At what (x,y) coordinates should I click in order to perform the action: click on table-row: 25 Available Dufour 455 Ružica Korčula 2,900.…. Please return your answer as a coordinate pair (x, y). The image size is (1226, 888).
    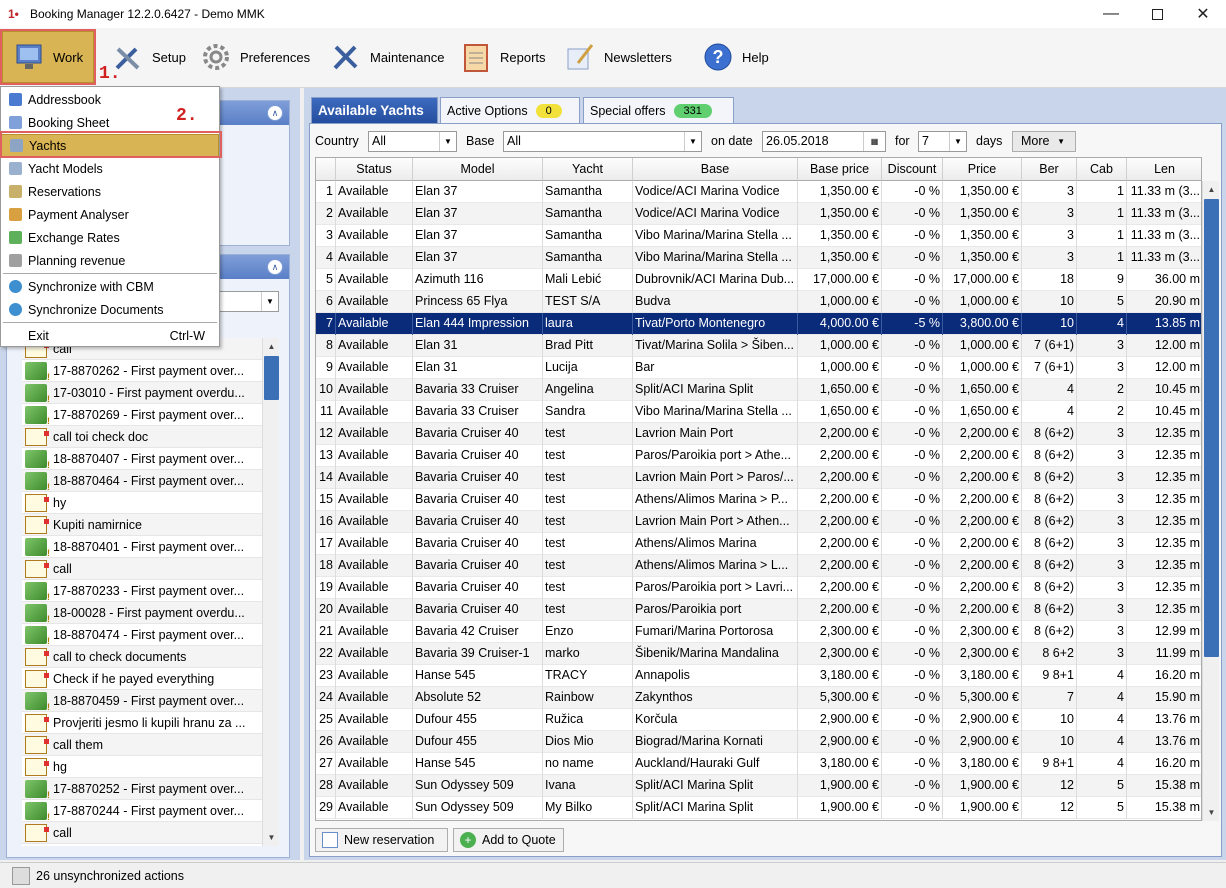
    Looking at the image, I should click on (758, 720).